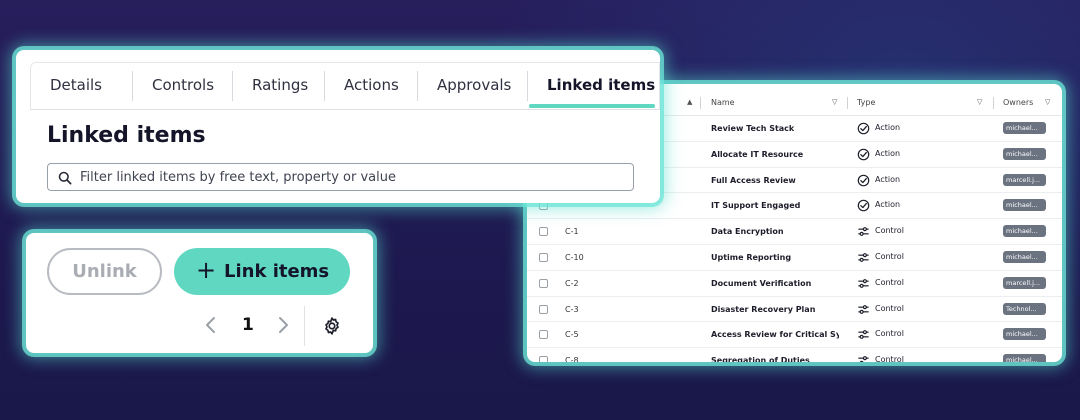 This screenshot has width=1080, height=420. Describe the element at coordinates (775, 309) in the screenshot. I see `row-name: Disaster Recovery Plan` at that location.